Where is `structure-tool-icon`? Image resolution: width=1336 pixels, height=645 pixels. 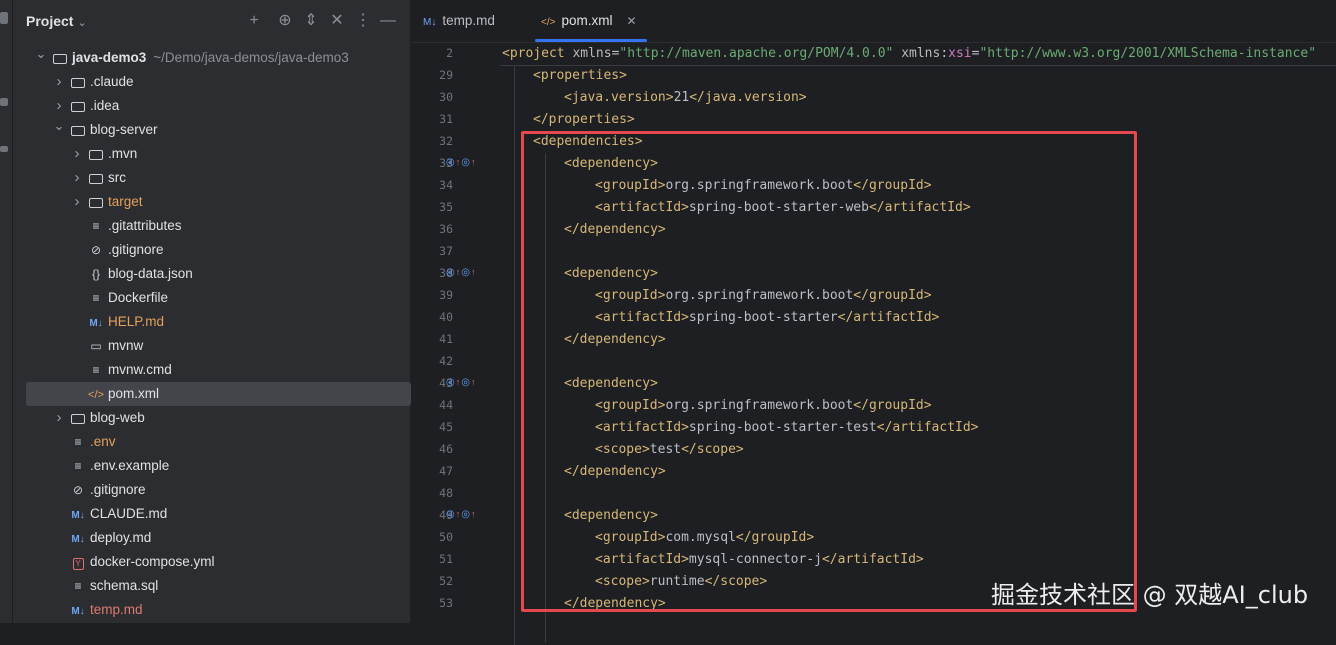 structure-tool-icon is located at coordinates (4, 102).